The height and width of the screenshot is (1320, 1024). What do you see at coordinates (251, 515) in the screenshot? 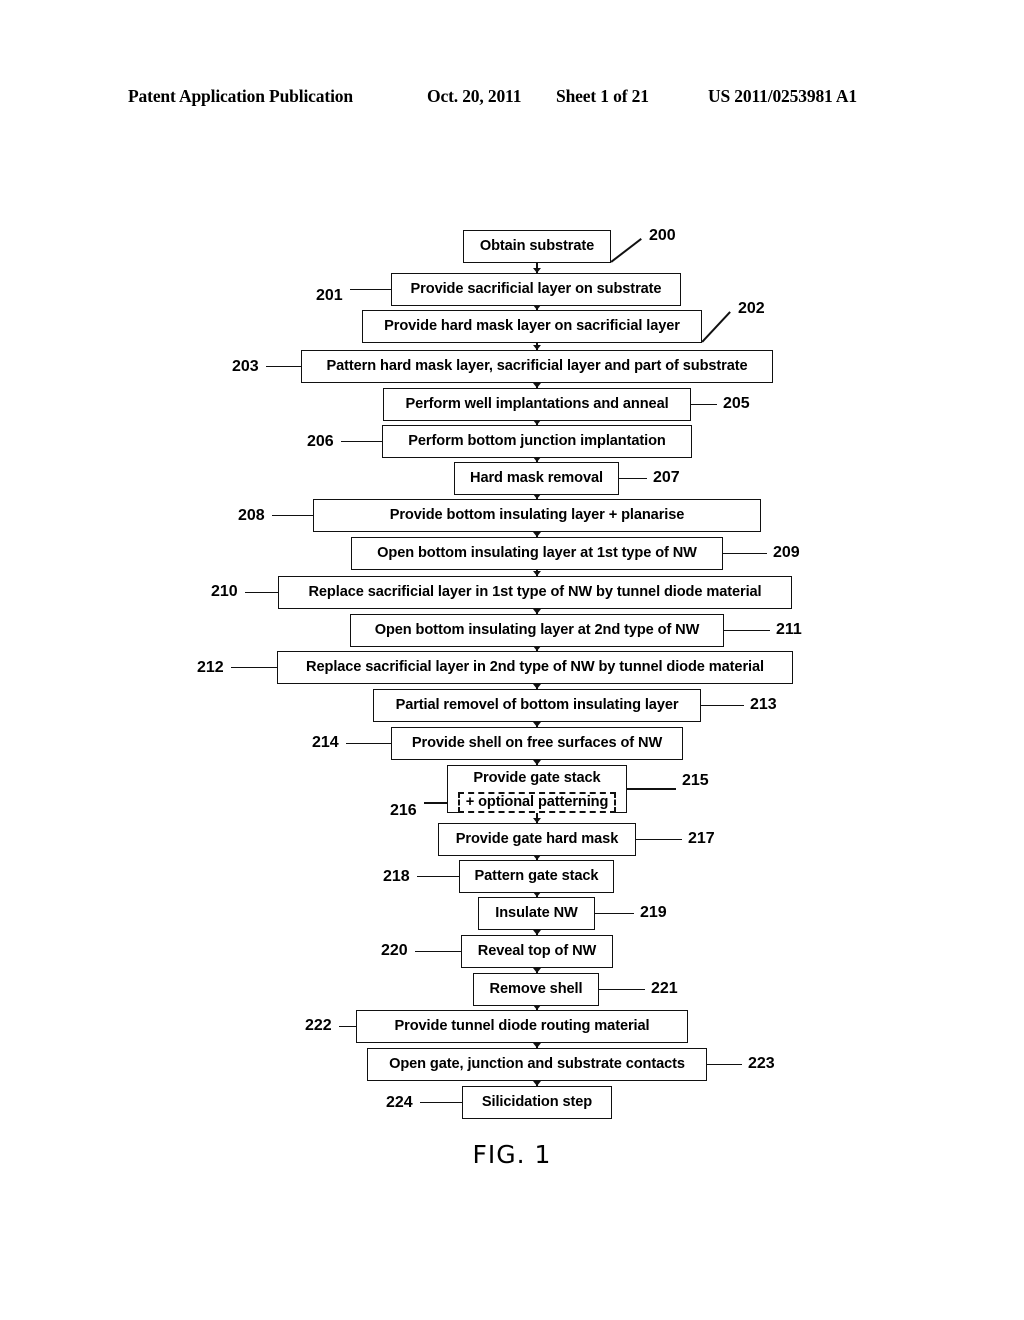
I see `reference-numeral-208: 208` at bounding box center [251, 515].